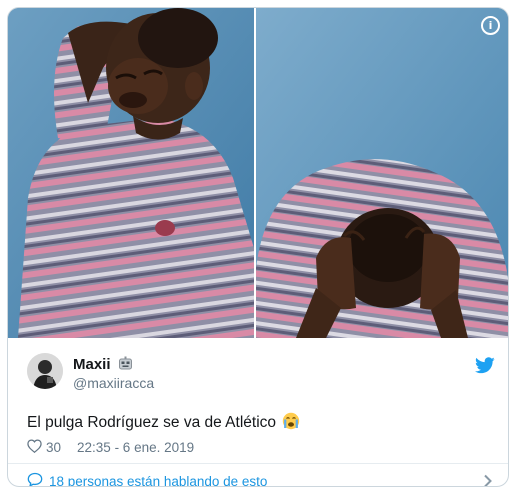  What do you see at coordinates (158, 480) in the screenshot?
I see `conversation-label: 18 personas están hablando de esto` at bounding box center [158, 480].